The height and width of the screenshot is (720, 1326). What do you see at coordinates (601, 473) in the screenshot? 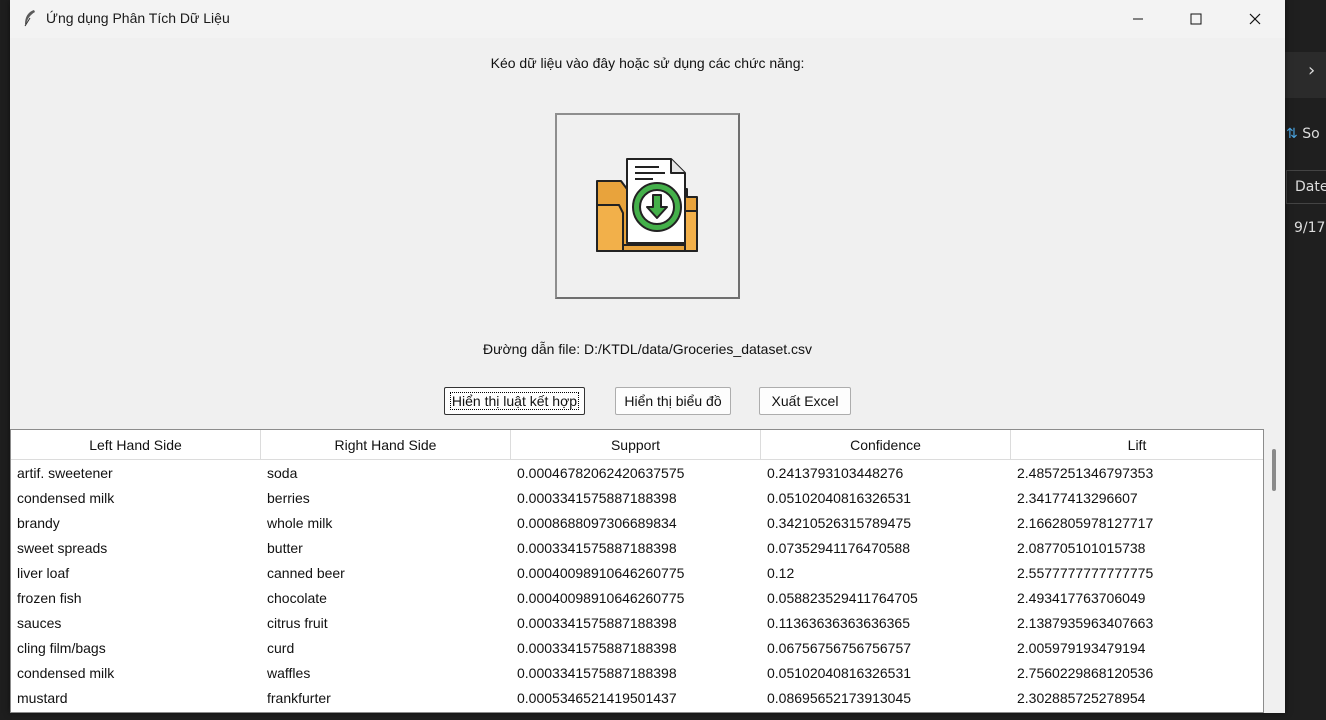
I see `cell-support: 0.00046782062420637575` at bounding box center [601, 473].